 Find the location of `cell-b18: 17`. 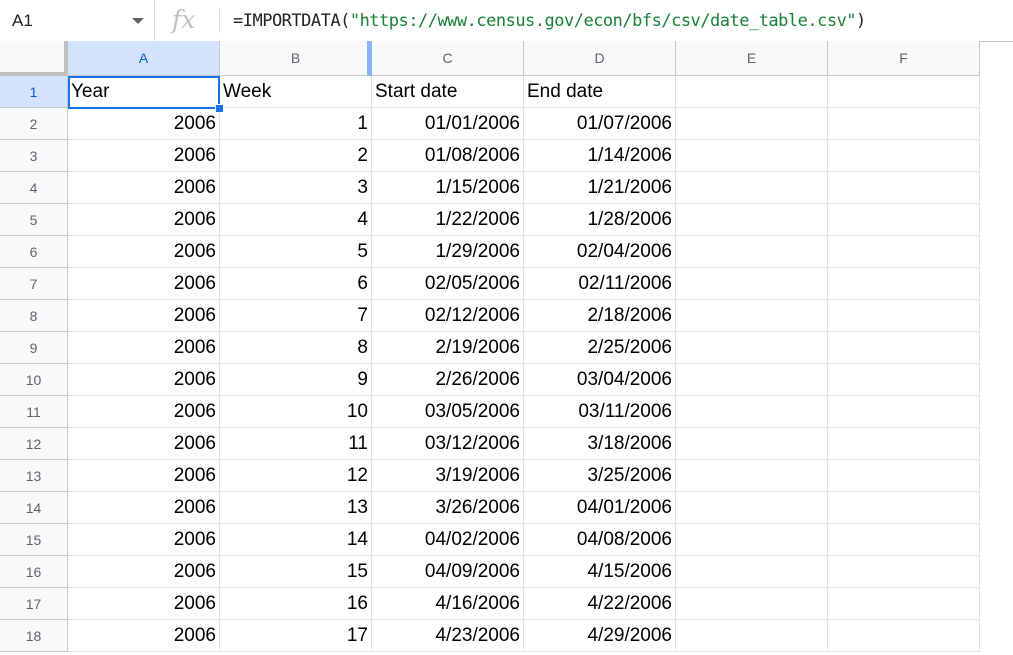

cell-b18: 17 is located at coordinates (296, 636).